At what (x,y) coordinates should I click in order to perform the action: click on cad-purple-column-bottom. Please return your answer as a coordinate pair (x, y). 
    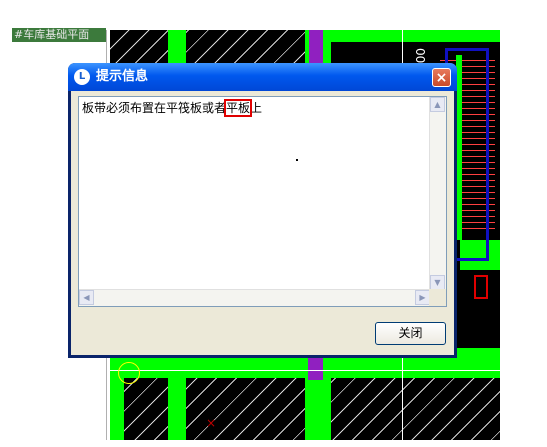
    Looking at the image, I should click on (315, 369).